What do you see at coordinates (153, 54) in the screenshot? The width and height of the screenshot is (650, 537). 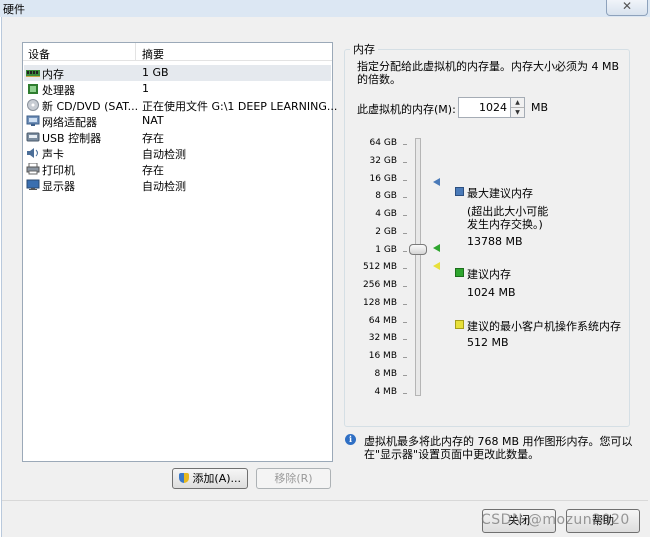 I see `column-summary: 摘要` at bounding box center [153, 54].